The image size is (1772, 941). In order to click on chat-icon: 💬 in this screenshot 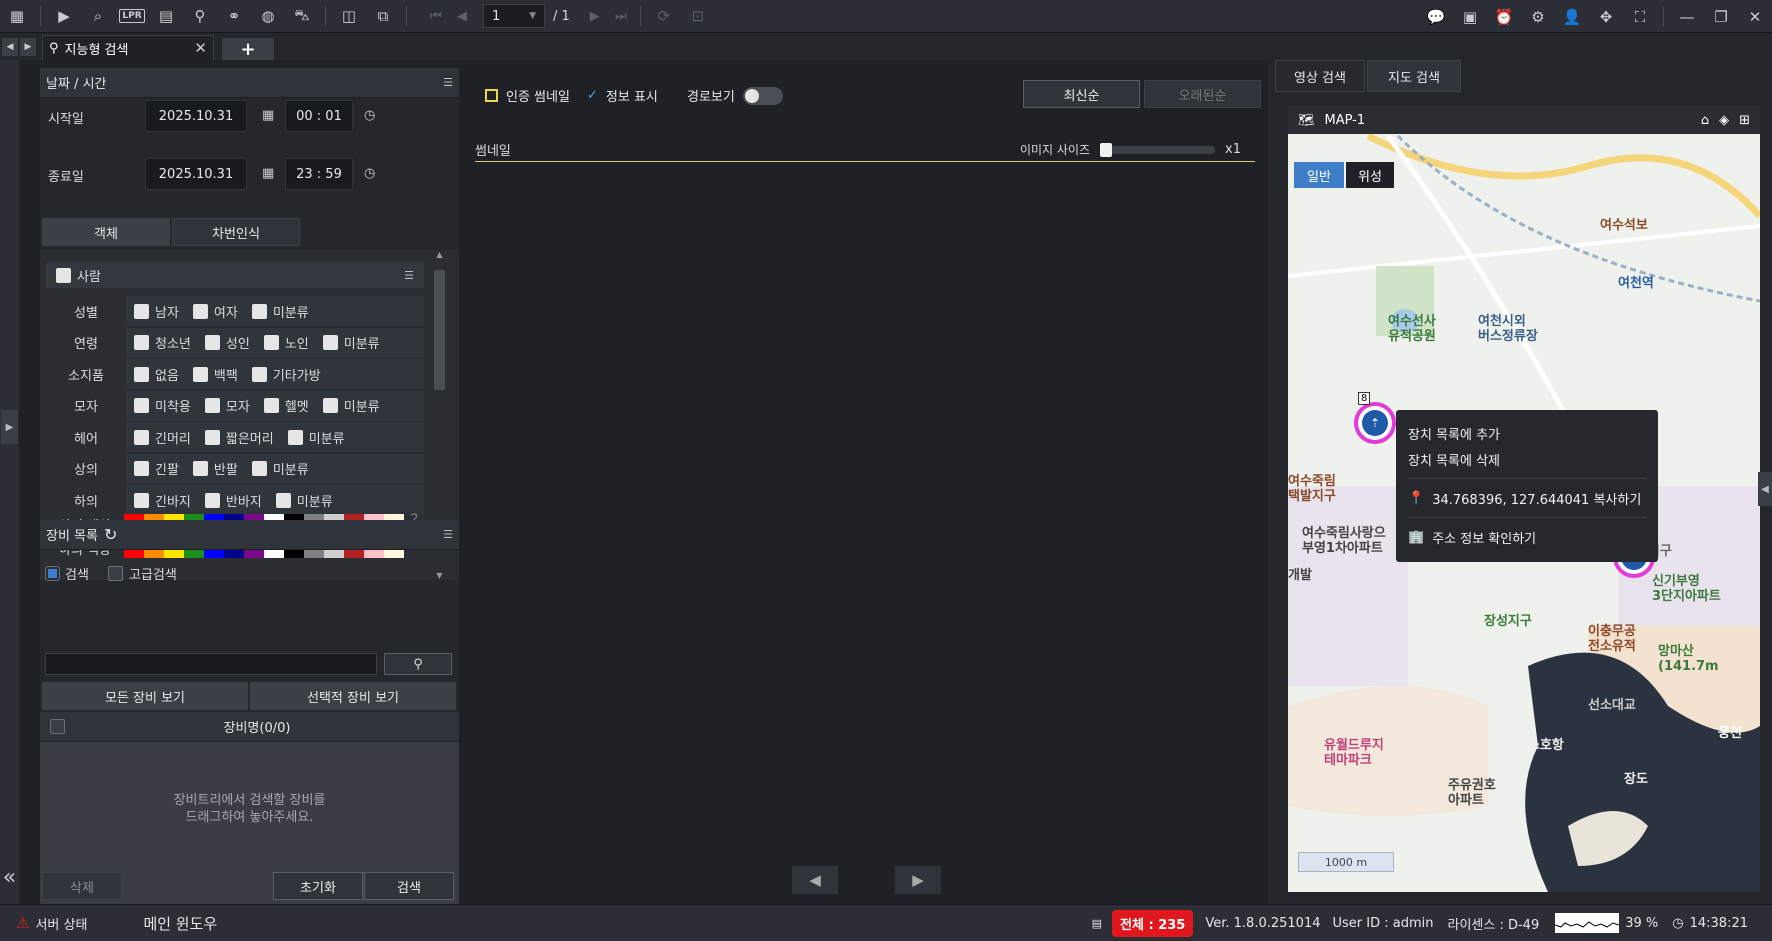, I will do `click(1436, 17)`.